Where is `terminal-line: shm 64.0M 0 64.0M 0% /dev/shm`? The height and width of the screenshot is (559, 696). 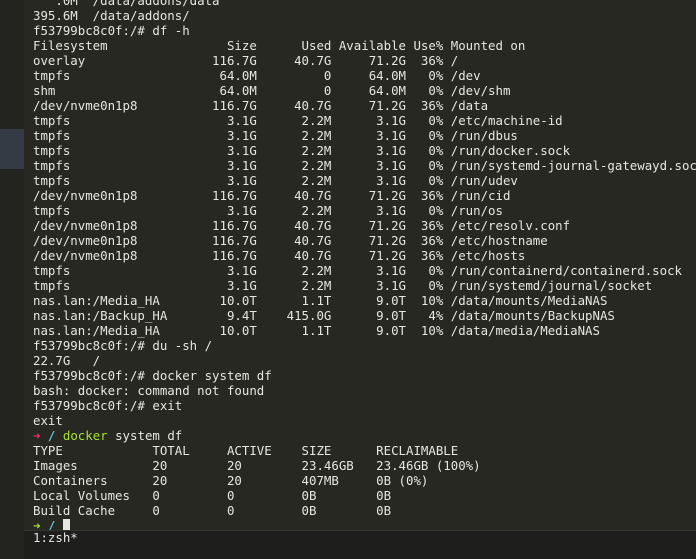 terminal-line: shm 64.0M 0 64.0M 0% /dev/shm is located at coordinates (272, 90).